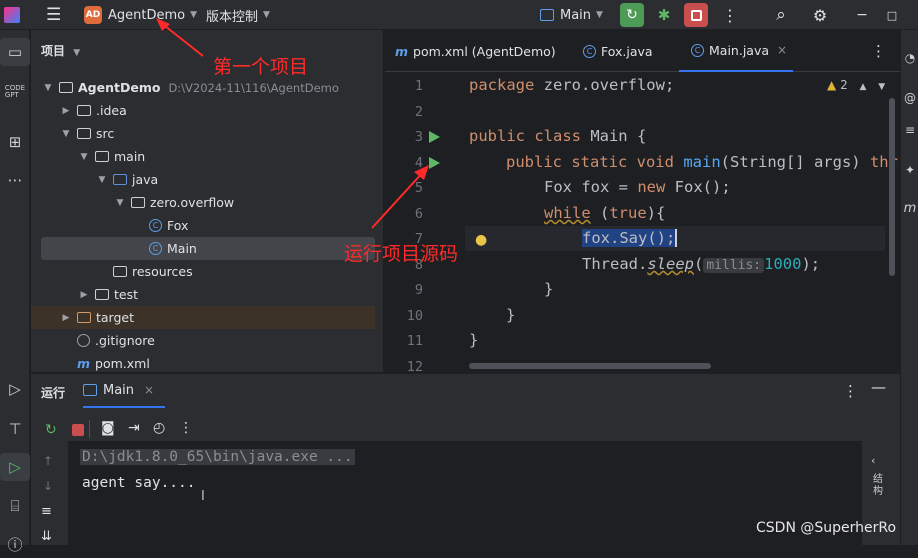 The height and width of the screenshot is (558, 918). I want to click on code-line-7: fox.Say();, so click(630, 238).